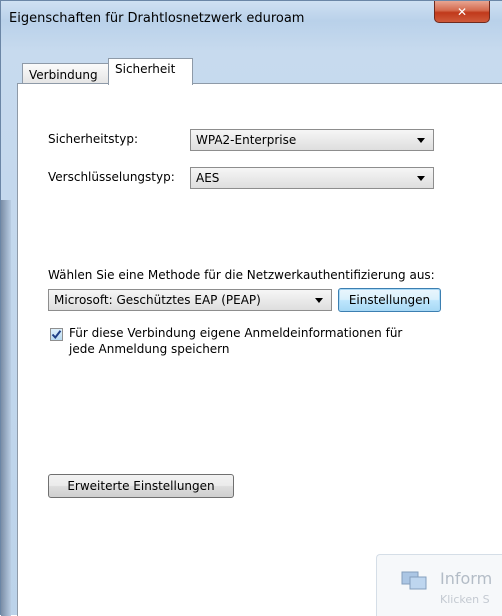 The width and height of the screenshot is (502, 616). What do you see at coordinates (246, 140) in the screenshot?
I see `security-type-value: WPA2-Enterprise` at bounding box center [246, 140].